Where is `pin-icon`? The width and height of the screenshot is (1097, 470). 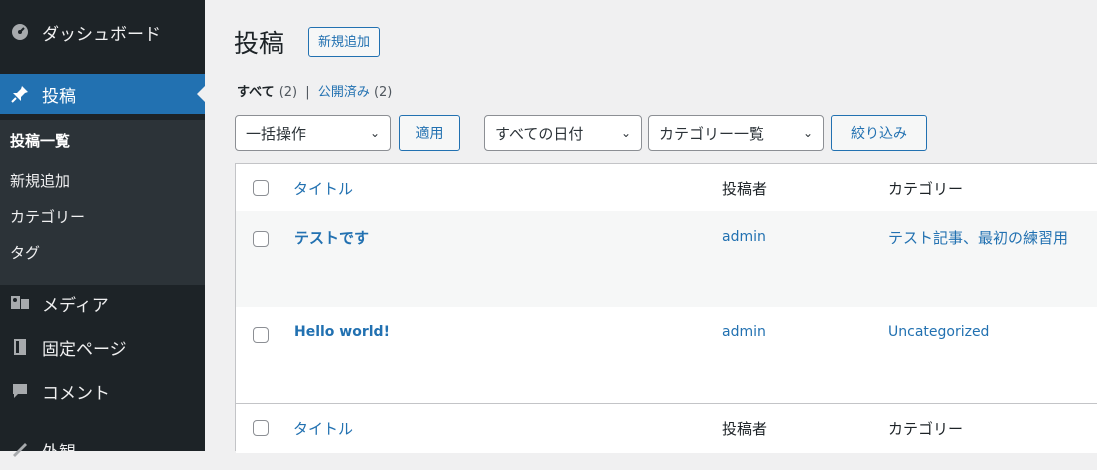
pin-icon is located at coordinates (20, 94).